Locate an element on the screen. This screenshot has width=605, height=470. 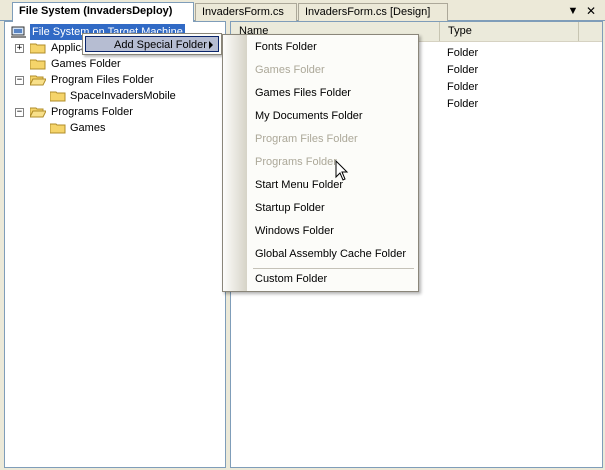
tree-item-program-files-folder: − Program Files Folder is located at coordinates (115, 80).